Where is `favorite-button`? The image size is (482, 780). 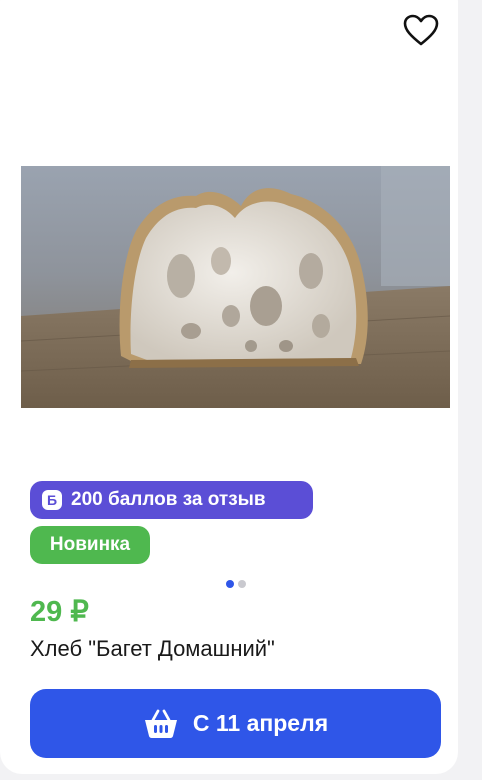
favorite-button is located at coordinates (421, 32).